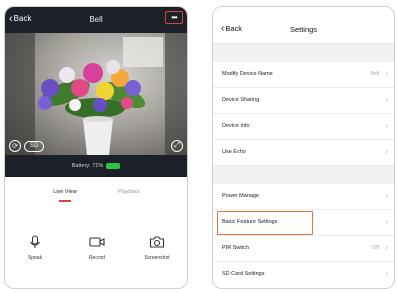  I want to click on highlight-box, so click(265, 223).